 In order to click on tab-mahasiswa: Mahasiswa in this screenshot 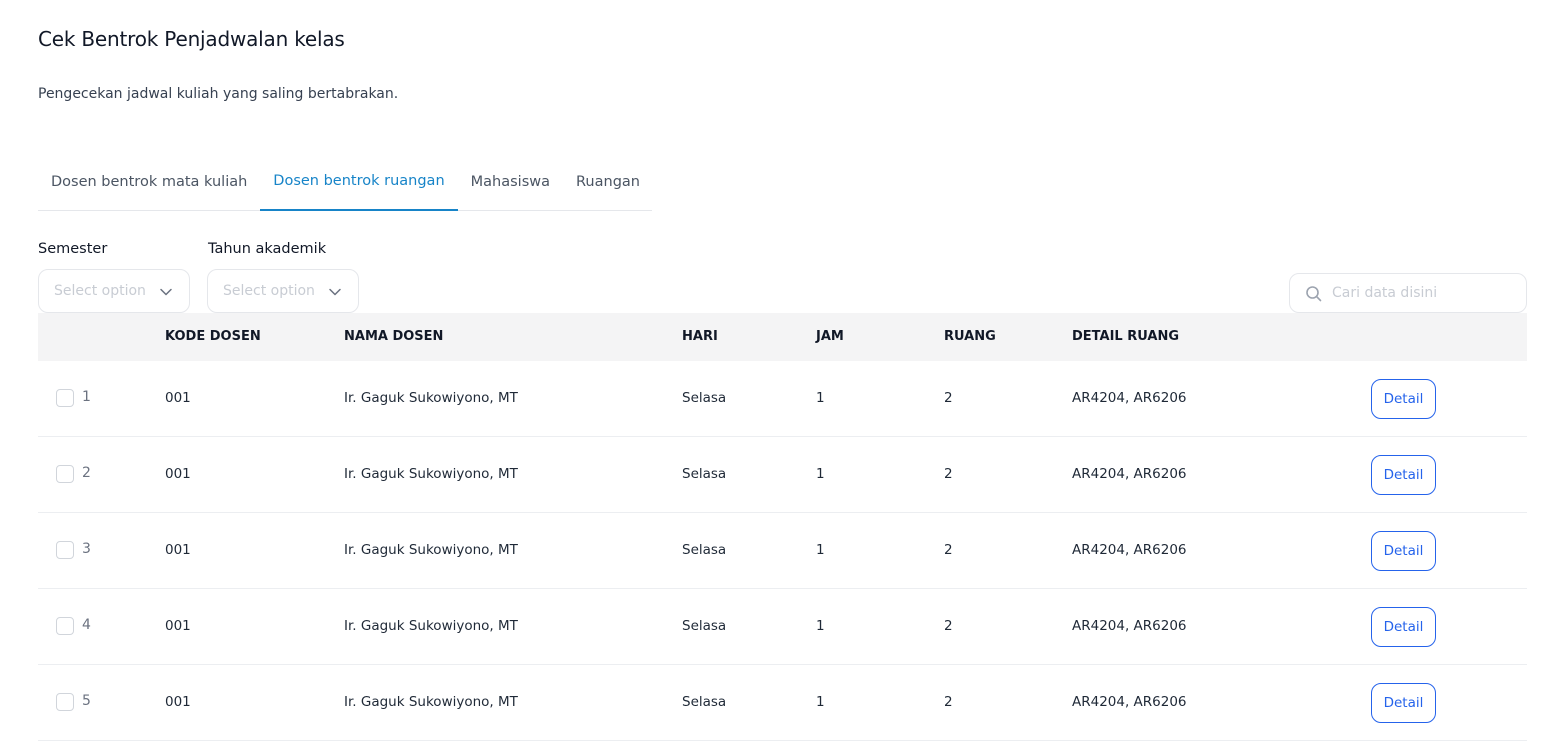, I will do `click(510, 188)`.